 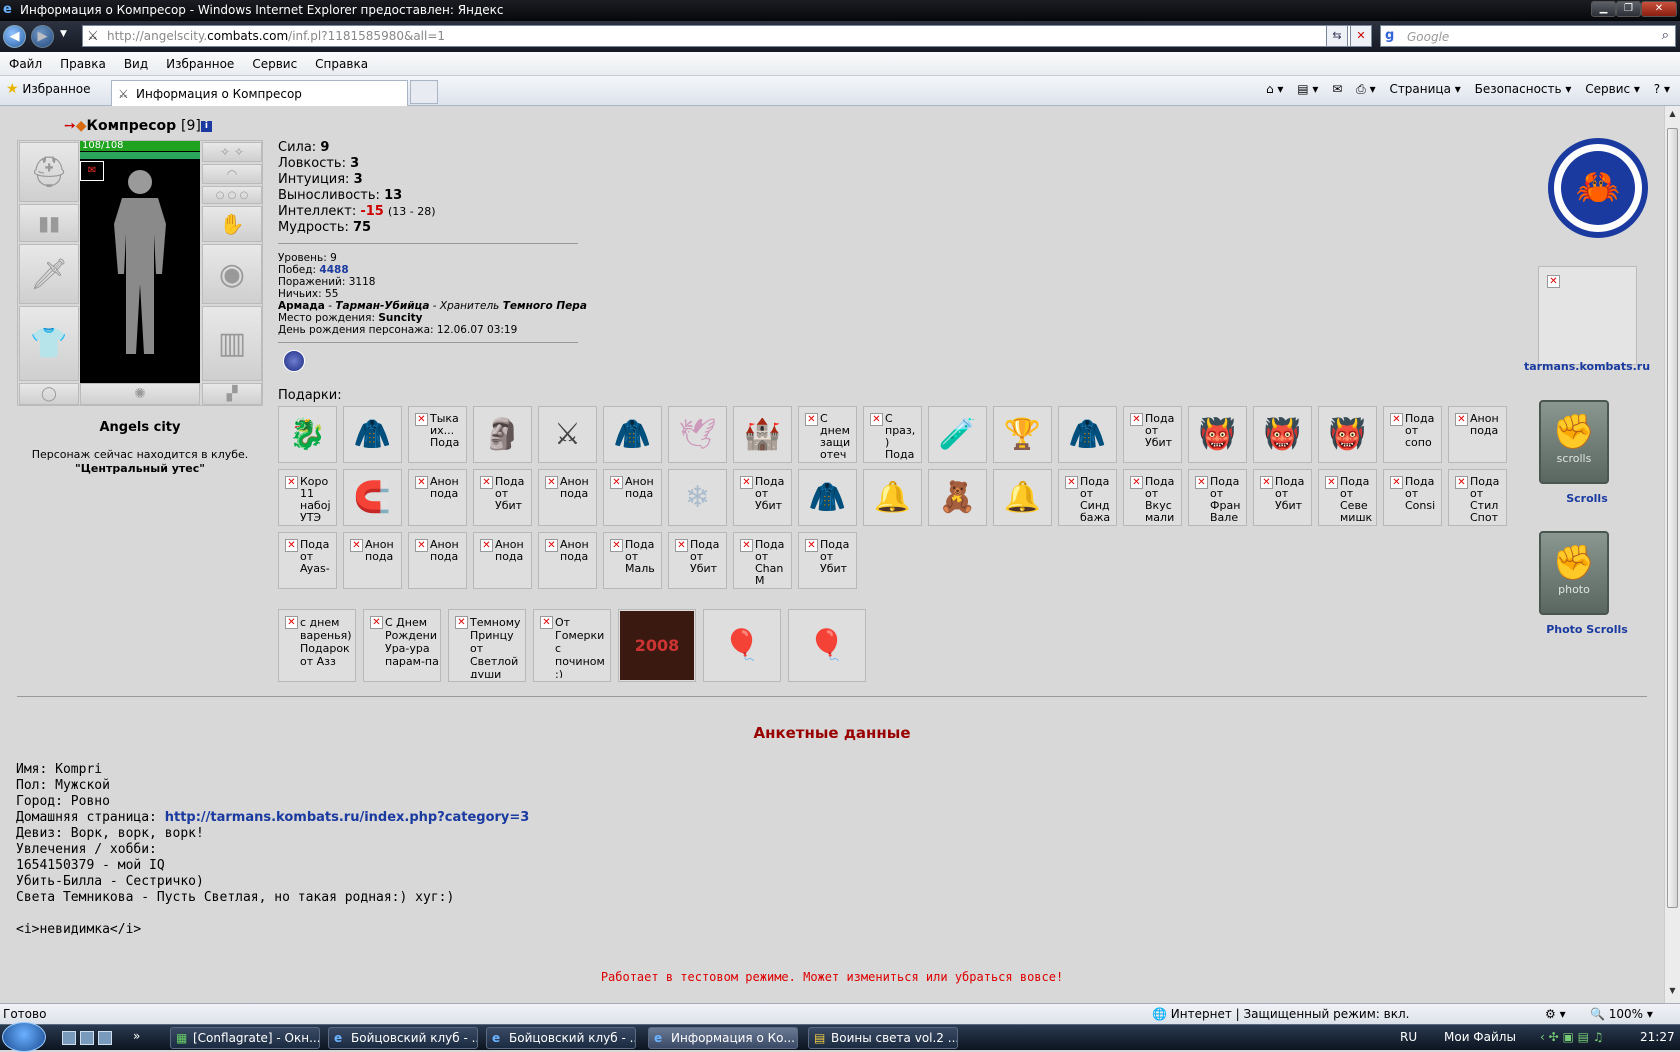 What do you see at coordinates (1574, 442) in the screenshot?
I see `scrolls-image: ✊ scrolls` at bounding box center [1574, 442].